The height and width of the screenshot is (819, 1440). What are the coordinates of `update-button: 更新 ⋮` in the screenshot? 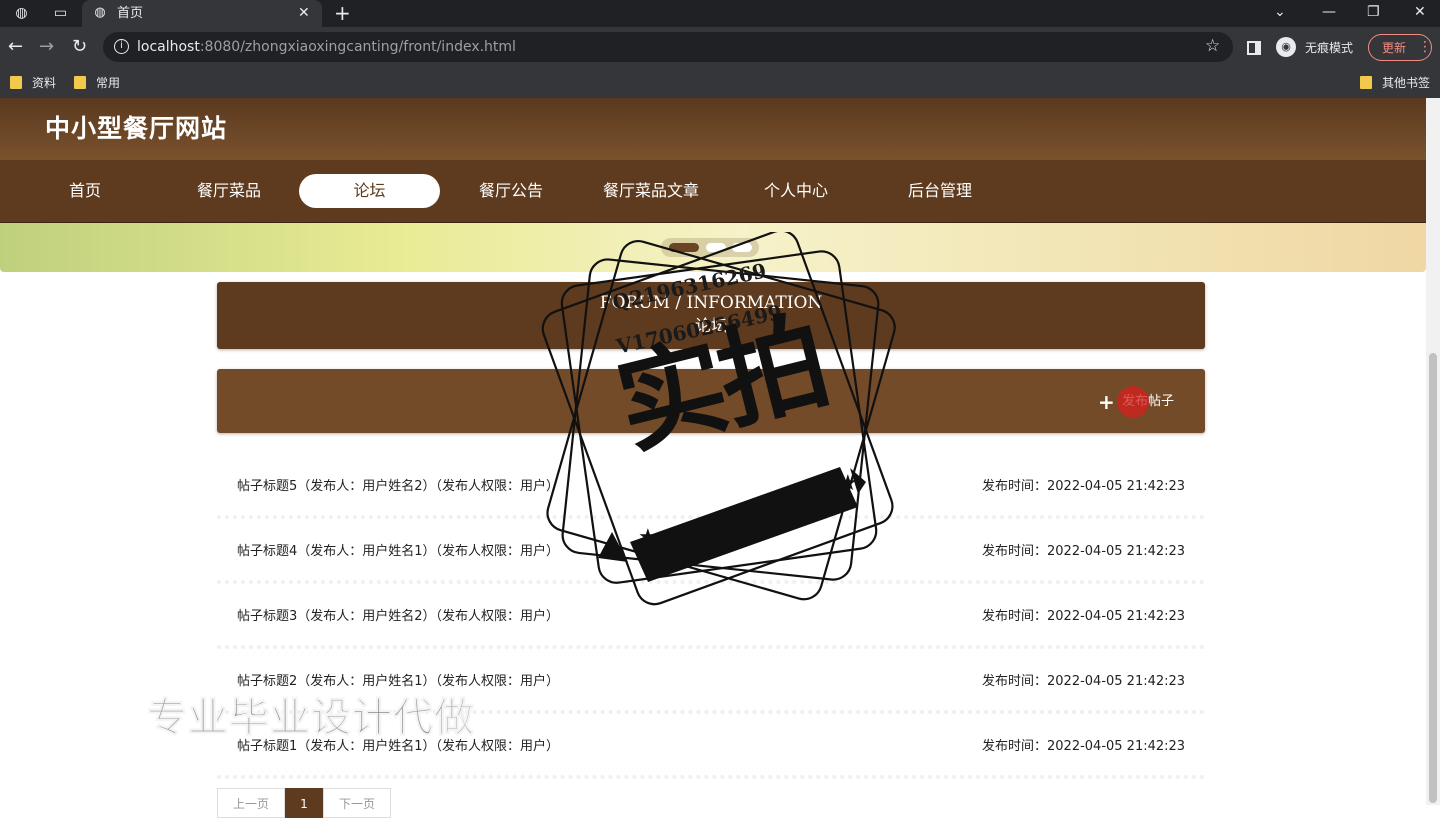 It's located at (1400, 47).